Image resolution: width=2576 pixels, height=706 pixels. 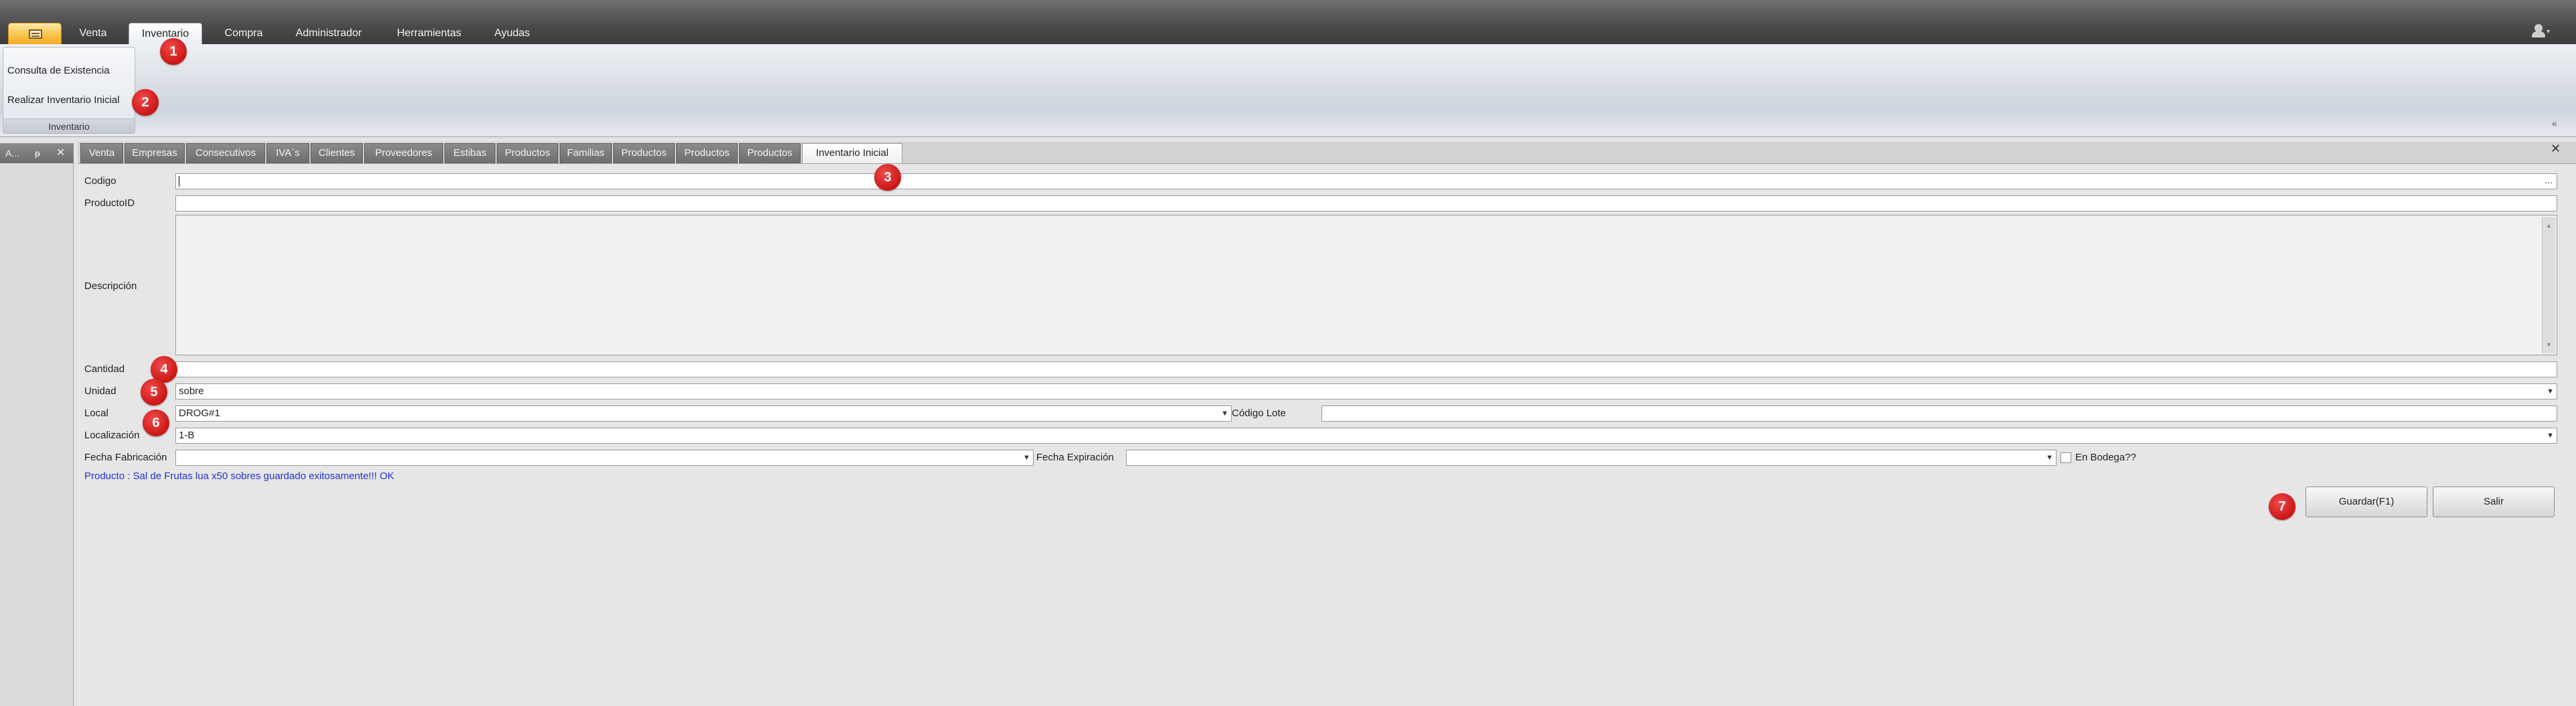 What do you see at coordinates (2282, 506) in the screenshot?
I see `marker-7: 7` at bounding box center [2282, 506].